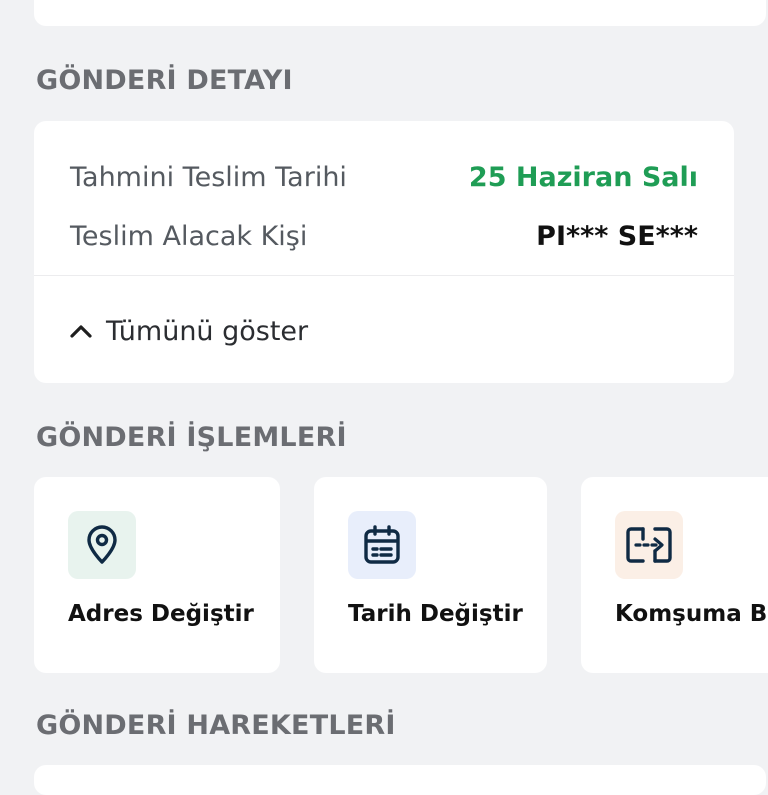 Image resolution: width=768 pixels, height=795 pixels. What do you see at coordinates (208, 177) in the screenshot?
I see `estimated-delivery-label: Tahmini Teslim Tarihi` at bounding box center [208, 177].